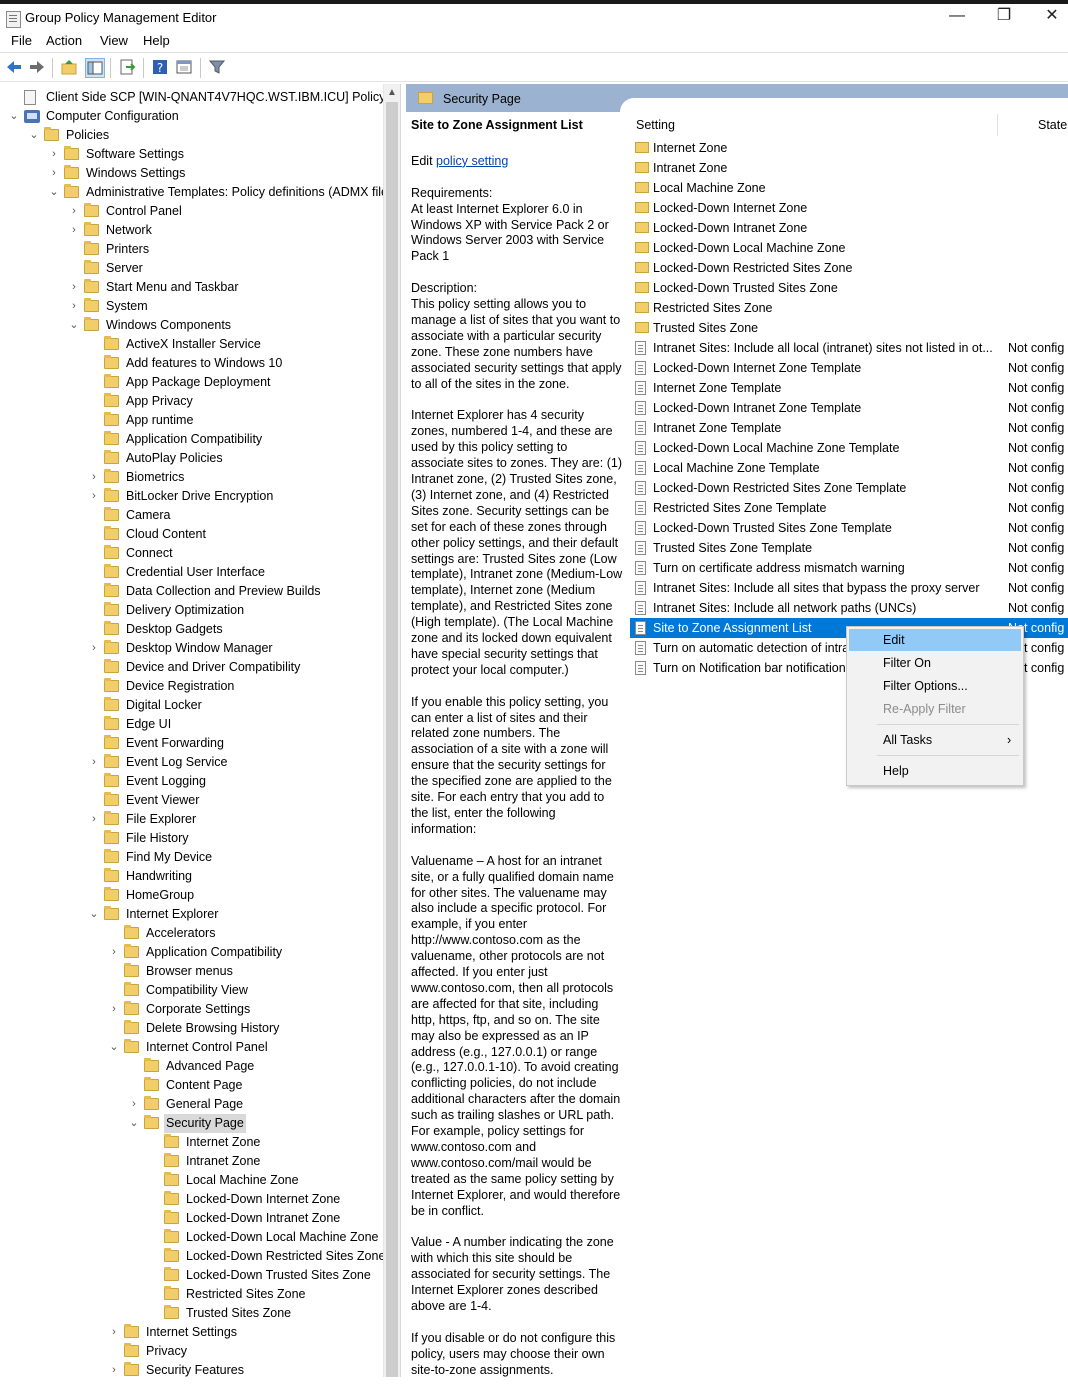  Describe the element at coordinates (184, 67) in the screenshot. I see `properties-icon` at that location.